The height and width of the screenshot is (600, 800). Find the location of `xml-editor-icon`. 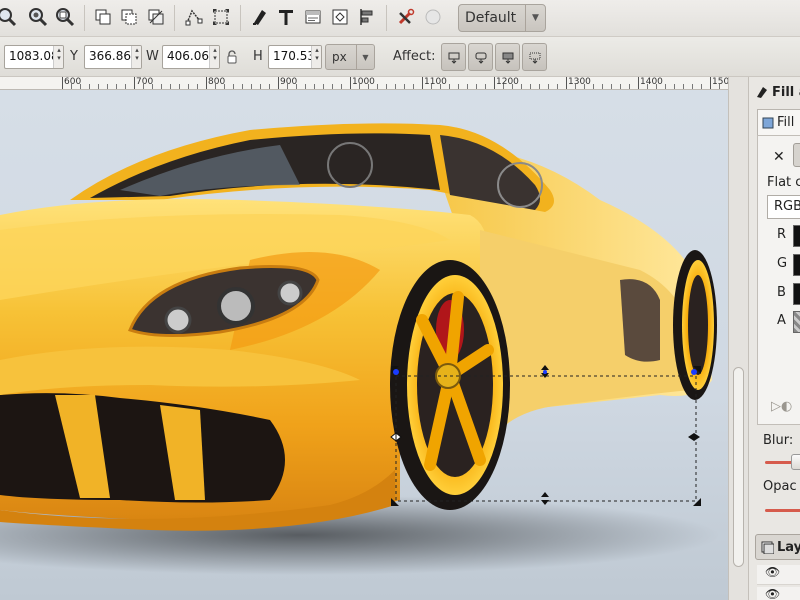

xml-editor-icon is located at coordinates (313, 17).